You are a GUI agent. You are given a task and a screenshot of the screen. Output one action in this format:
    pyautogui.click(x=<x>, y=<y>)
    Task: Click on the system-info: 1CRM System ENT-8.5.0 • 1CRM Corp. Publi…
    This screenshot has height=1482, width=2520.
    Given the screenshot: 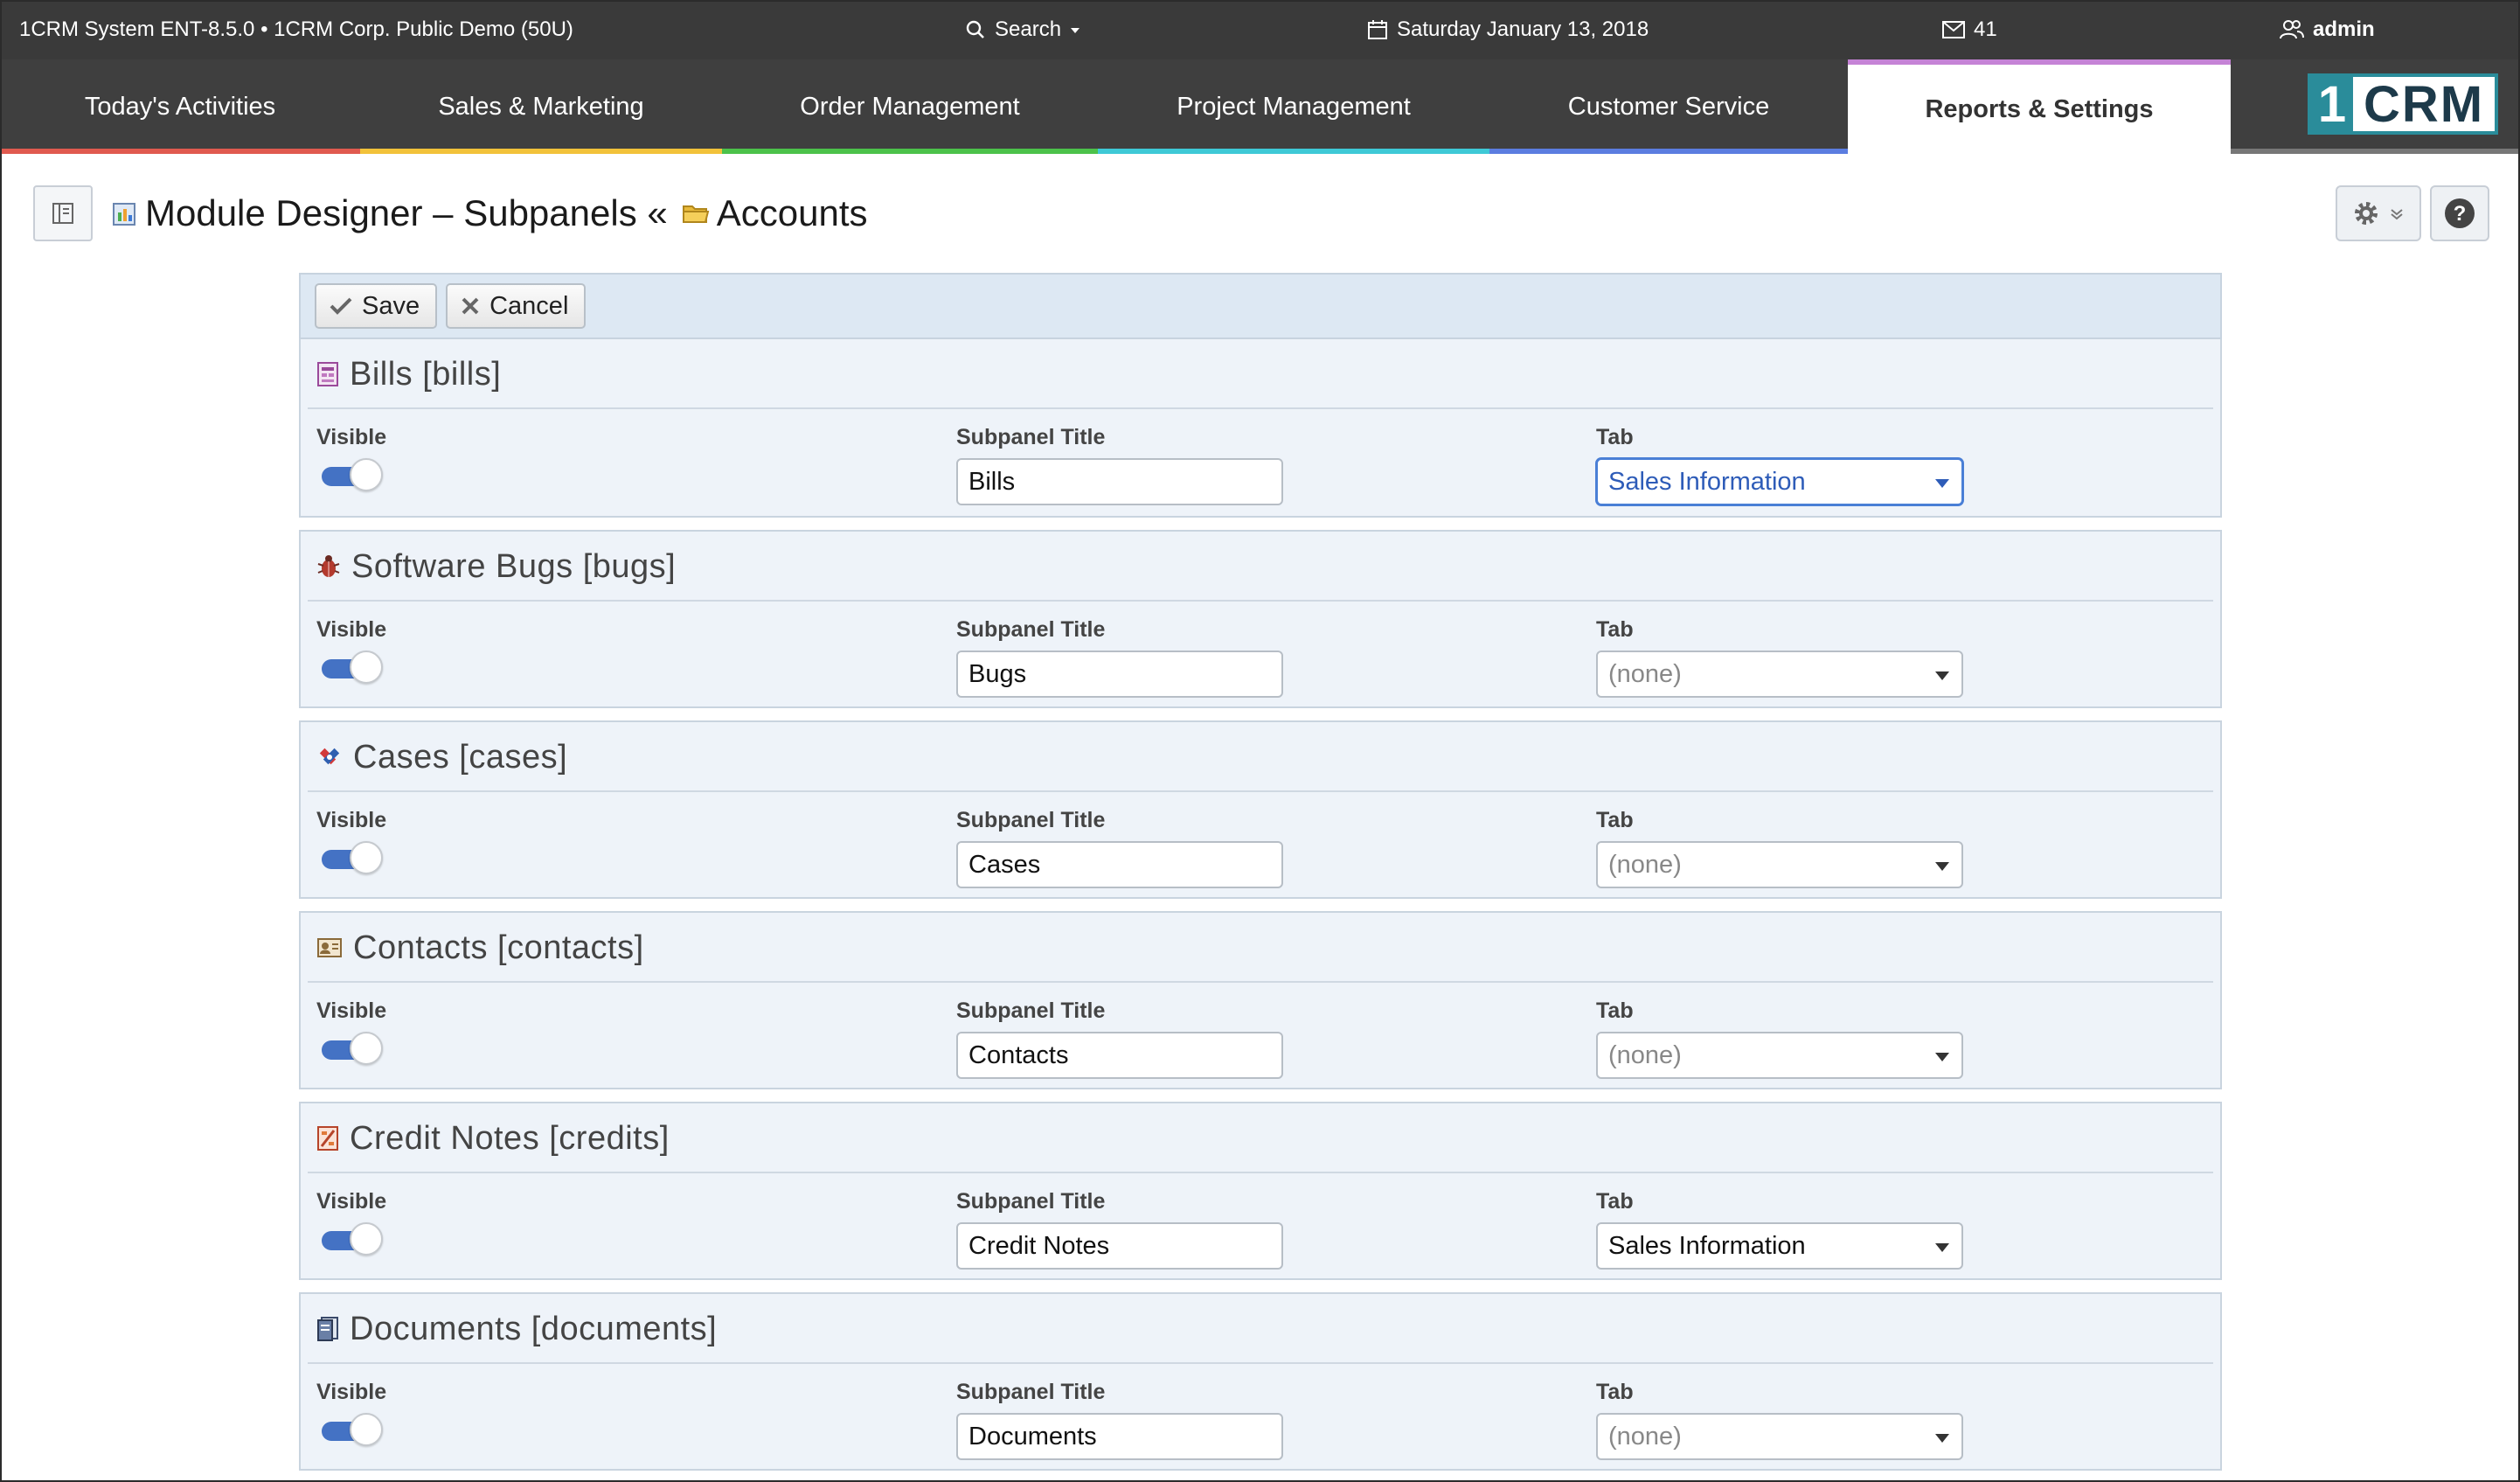 What is the action you would take?
    pyautogui.click(x=296, y=29)
    